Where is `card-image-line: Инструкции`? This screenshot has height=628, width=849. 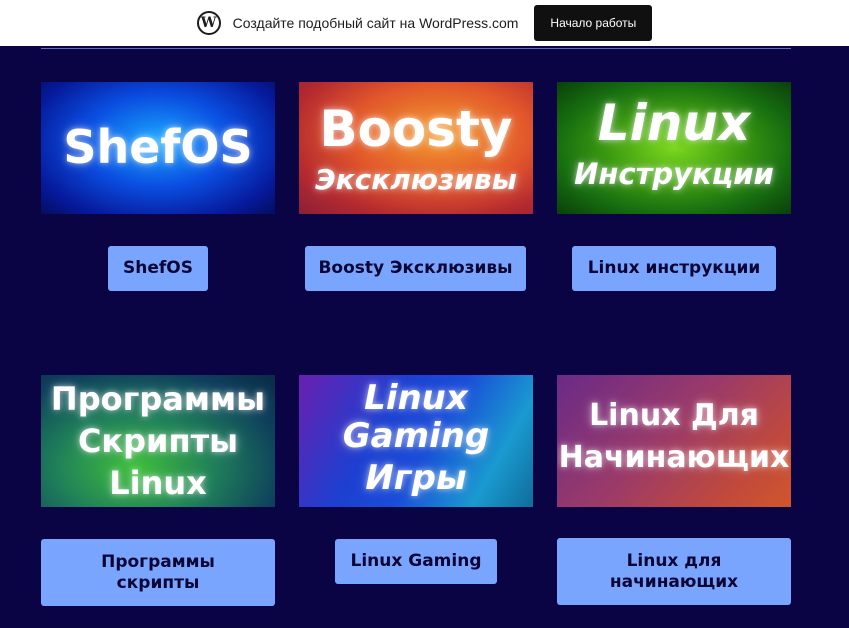
card-image-line: Инструкции is located at coordinates (674, 174).